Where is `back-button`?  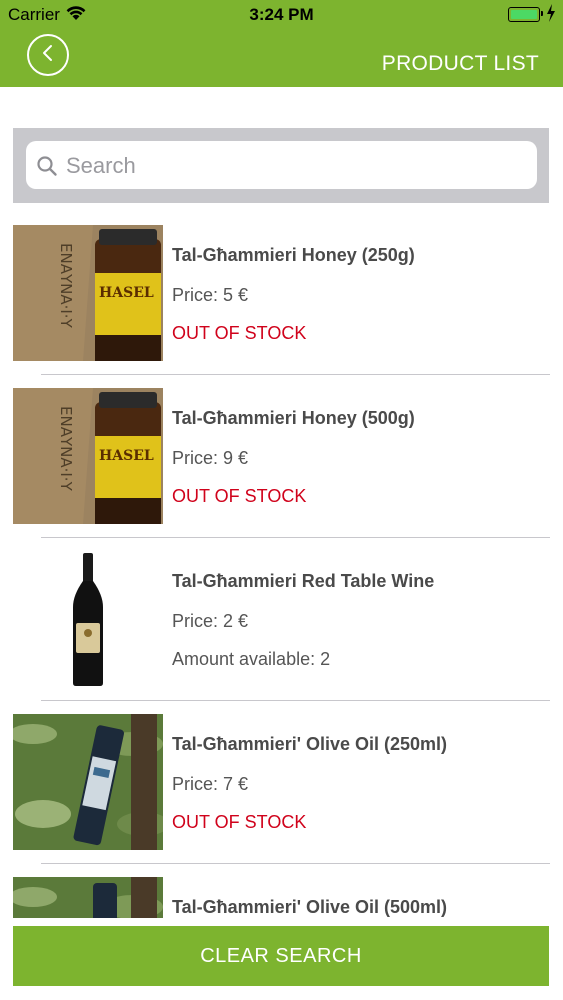 back-button is located at coordinates (48, 55).